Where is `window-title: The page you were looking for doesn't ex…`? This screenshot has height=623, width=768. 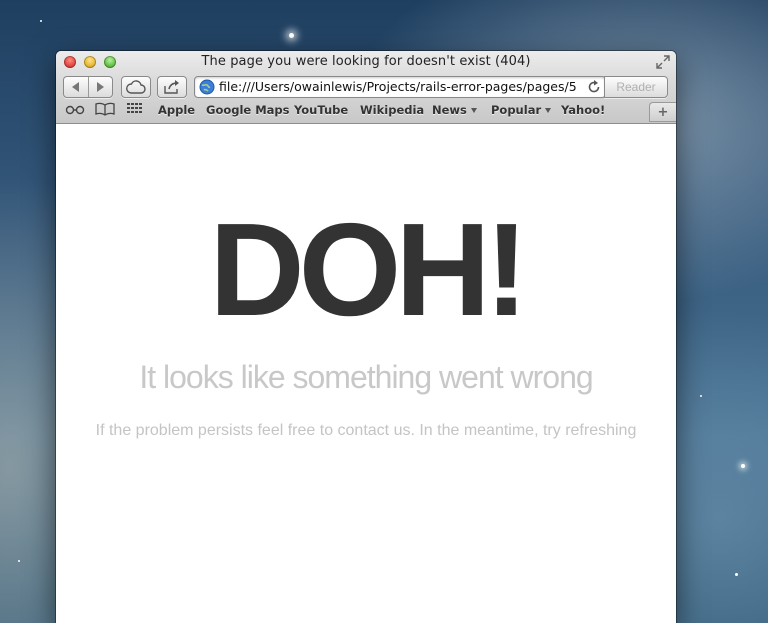 window-title: The page you were looking for doesn't ex… is located at coordinates (366, 61).